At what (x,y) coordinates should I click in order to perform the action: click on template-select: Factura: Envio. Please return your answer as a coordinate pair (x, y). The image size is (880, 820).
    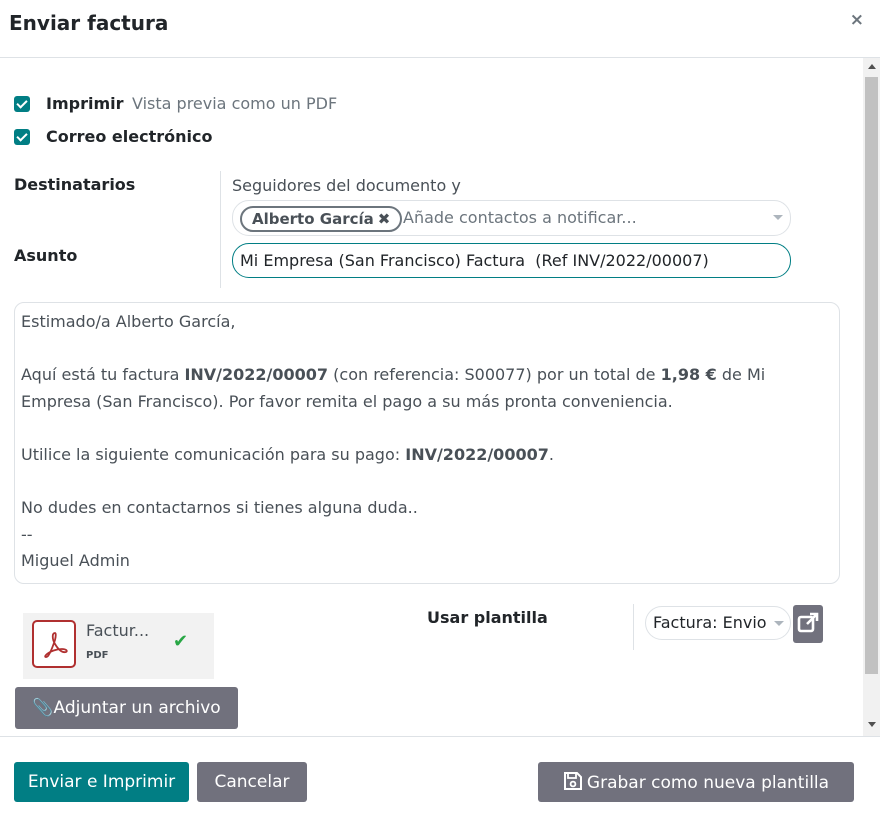
    Looking at the image, I should click on (718, 623).